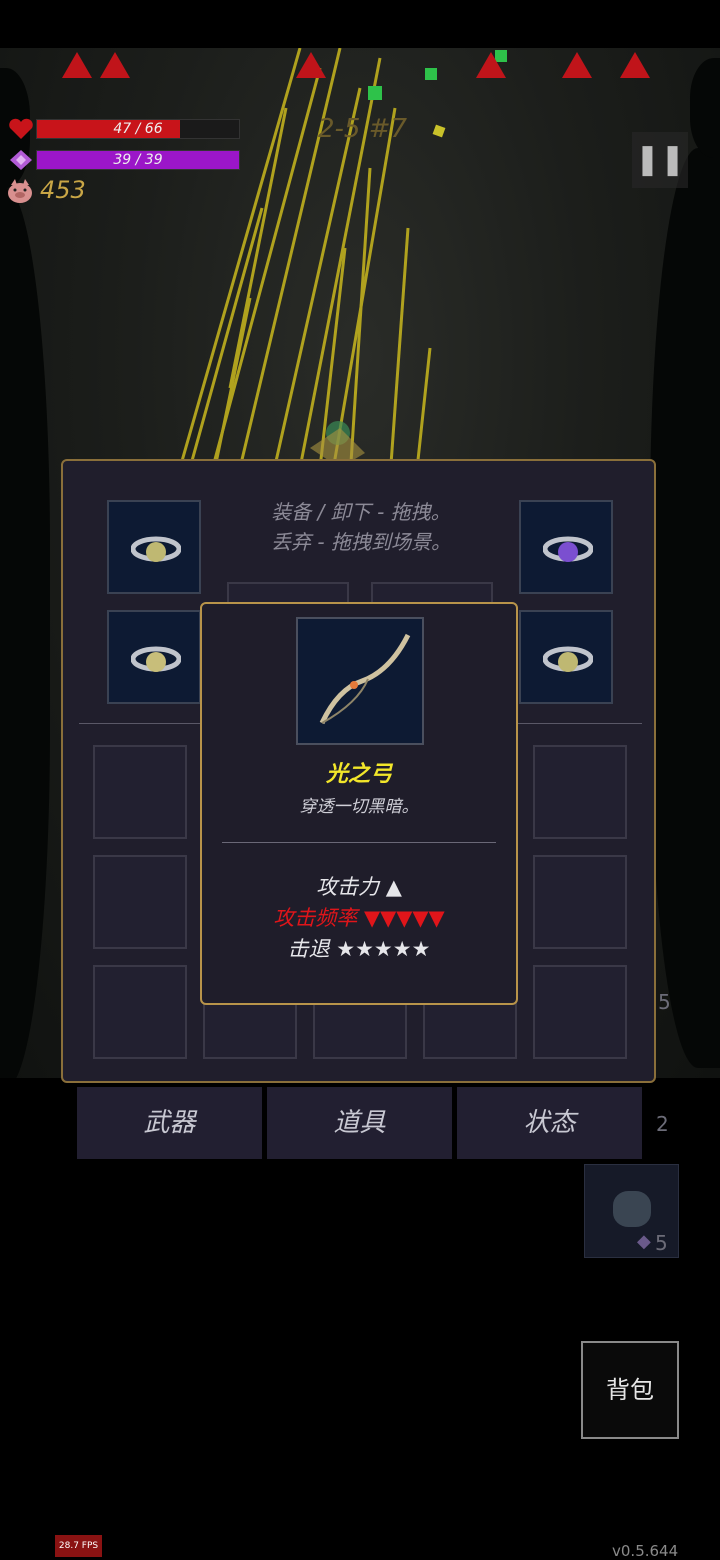 This screenshot has width=720, height=1560. I want to click on tab-weapons: 武器, so click(169, 1123).